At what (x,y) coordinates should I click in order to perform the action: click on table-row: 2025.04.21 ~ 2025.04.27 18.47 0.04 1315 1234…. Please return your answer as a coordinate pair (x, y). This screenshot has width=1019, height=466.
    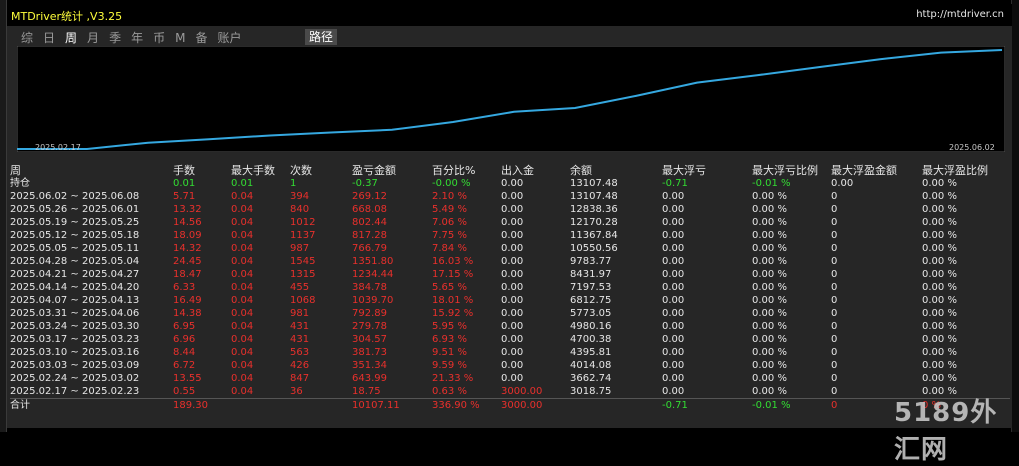
    Looking at the image, I should click on (510, 274).